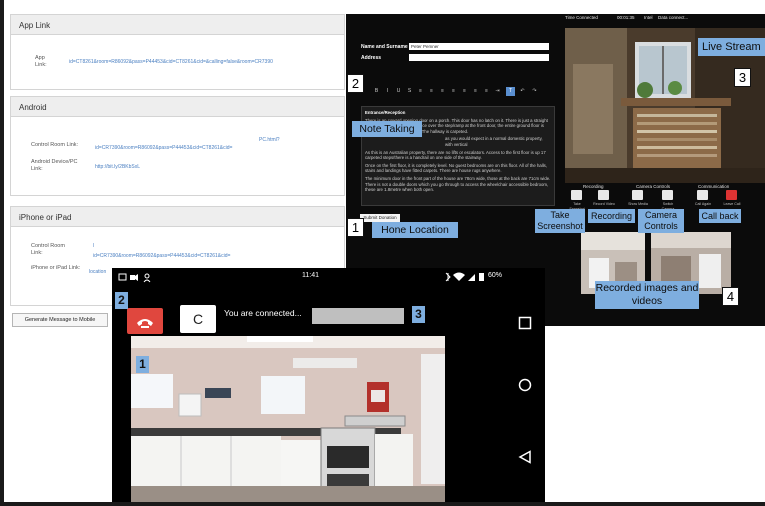 The image size is (765, 506). I want to click on phone-clock: 11:41, so click(310, 275).